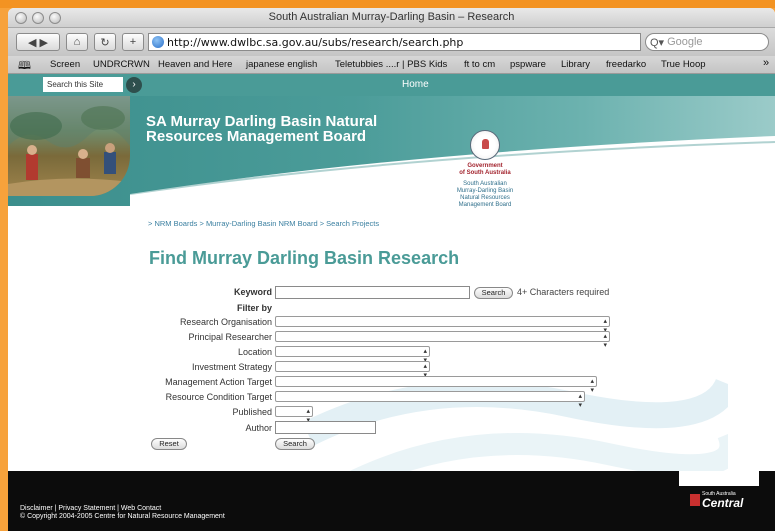 The width and height of the screenshot is (775, 531). I want to click on logo-sub-line1: South Australian, so click(485, 184).